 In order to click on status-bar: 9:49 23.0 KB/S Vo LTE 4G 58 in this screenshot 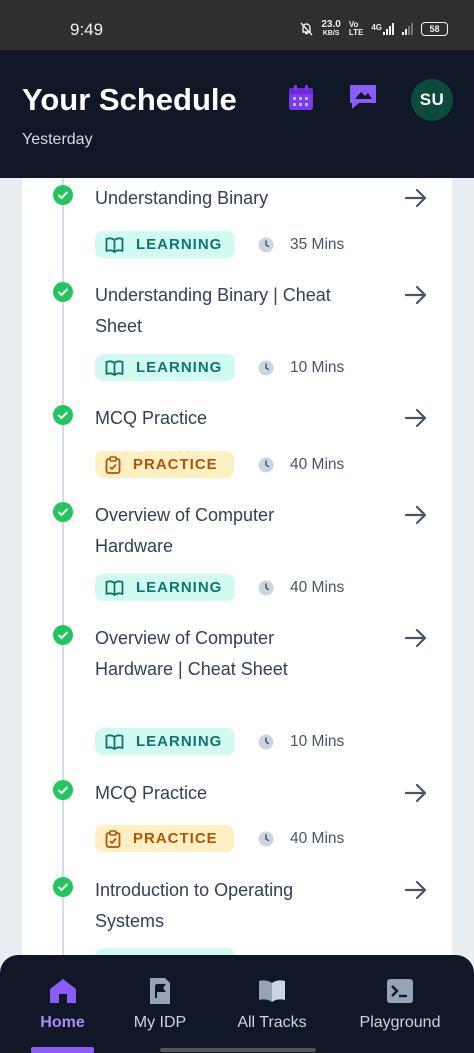, I will do `click(237, 25)`.